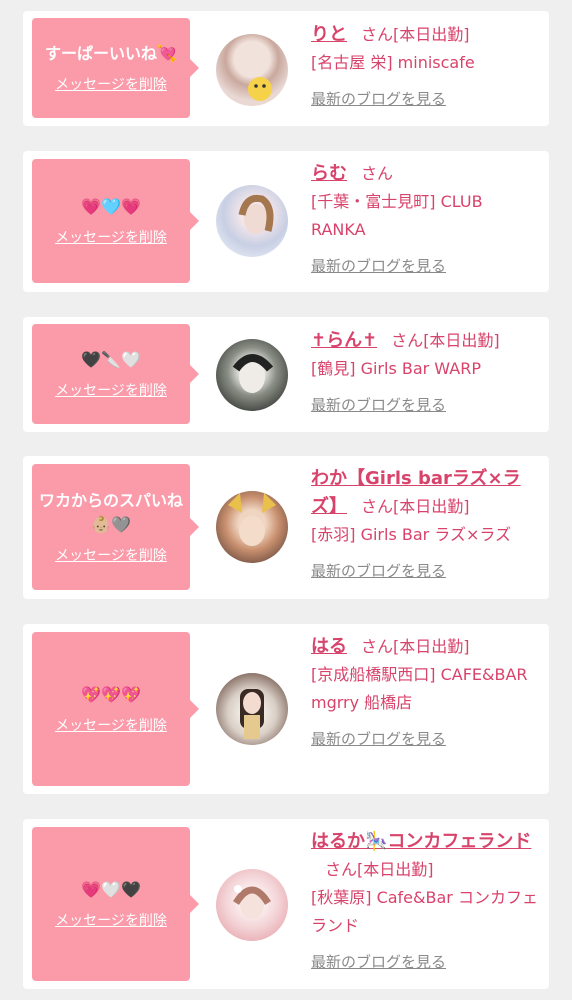  I want to click on message-text: 💖💖💖, so click(111, 694).